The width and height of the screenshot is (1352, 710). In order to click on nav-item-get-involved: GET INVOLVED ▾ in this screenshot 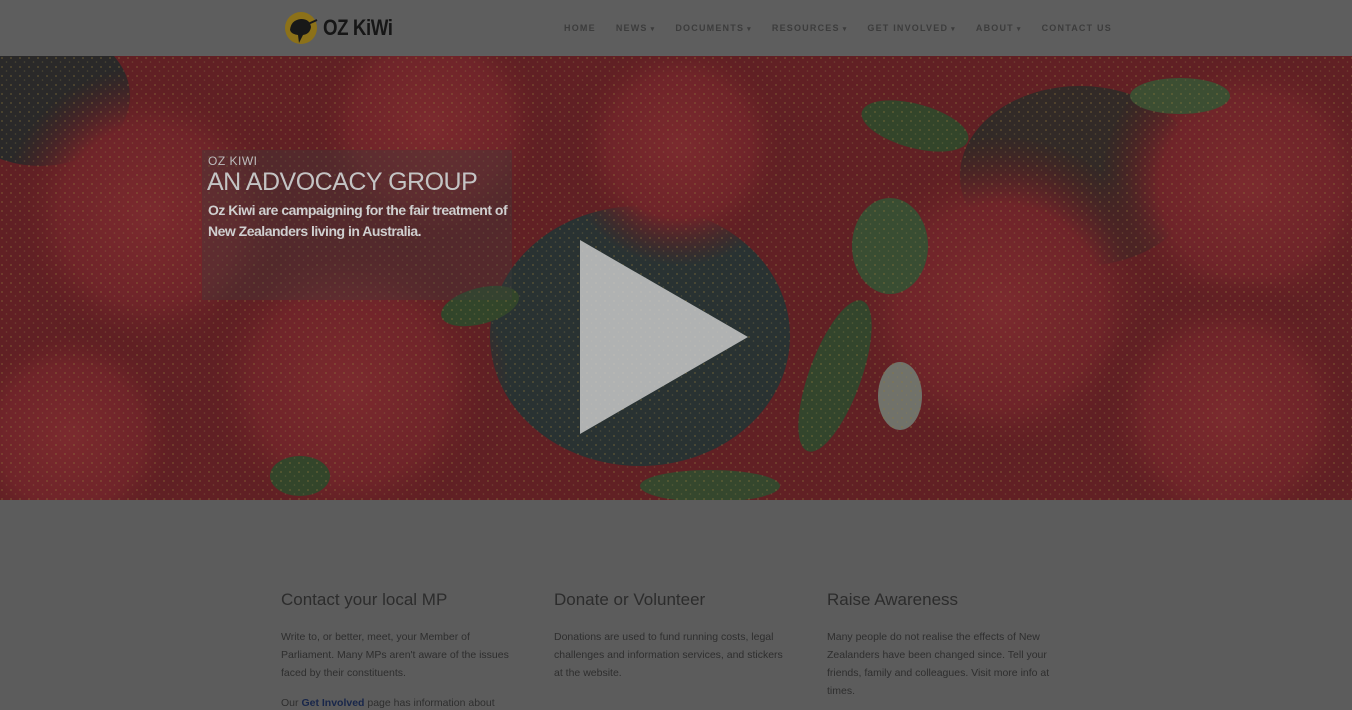, I will do `click(911, 28)`.